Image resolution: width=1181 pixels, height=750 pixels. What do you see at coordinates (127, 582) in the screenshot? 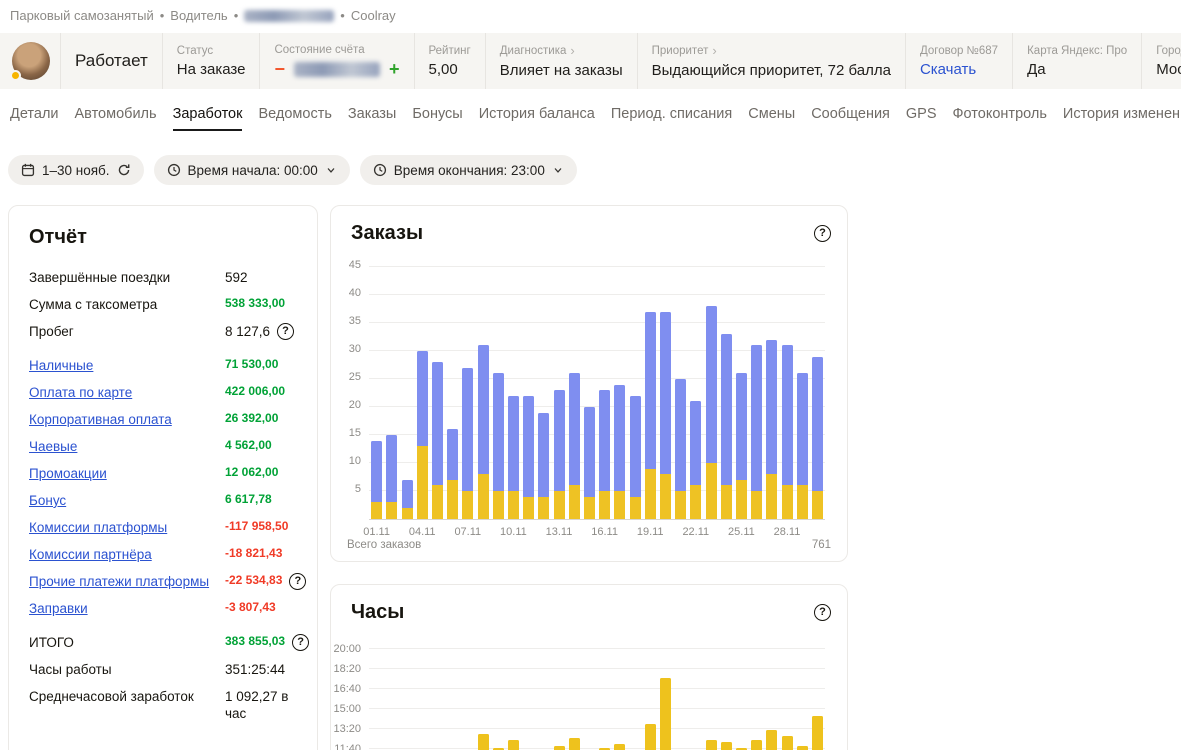
I see `report-label: Прочие платежи платформы` at bounding box center [127, 582].